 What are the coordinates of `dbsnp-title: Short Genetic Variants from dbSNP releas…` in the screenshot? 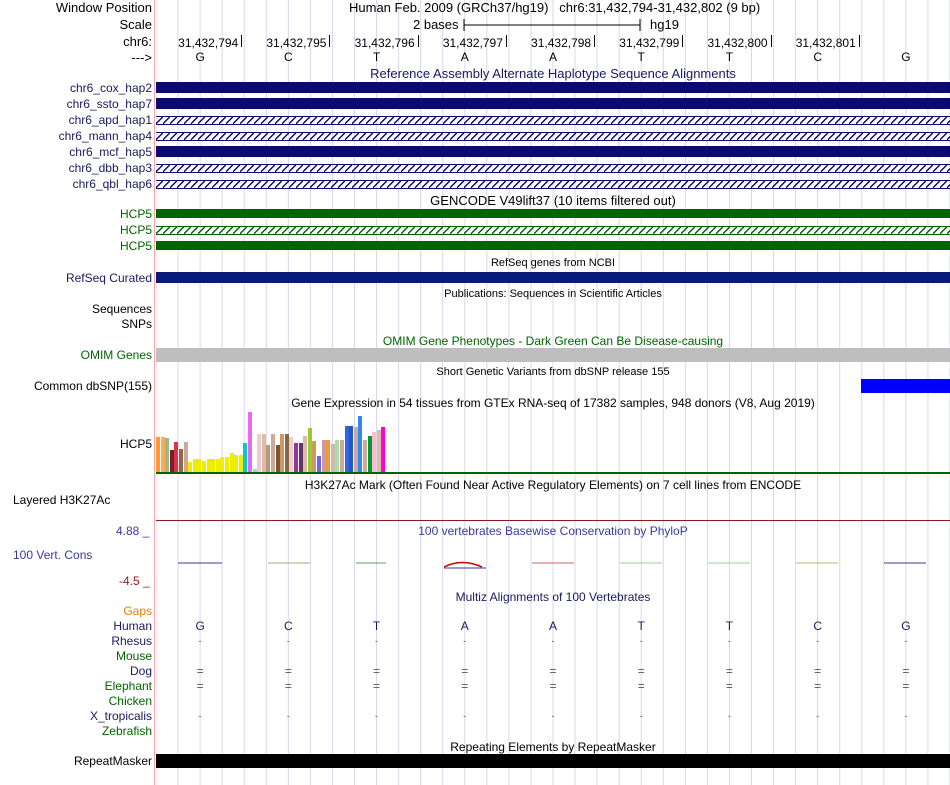 It's located at (553, 372).